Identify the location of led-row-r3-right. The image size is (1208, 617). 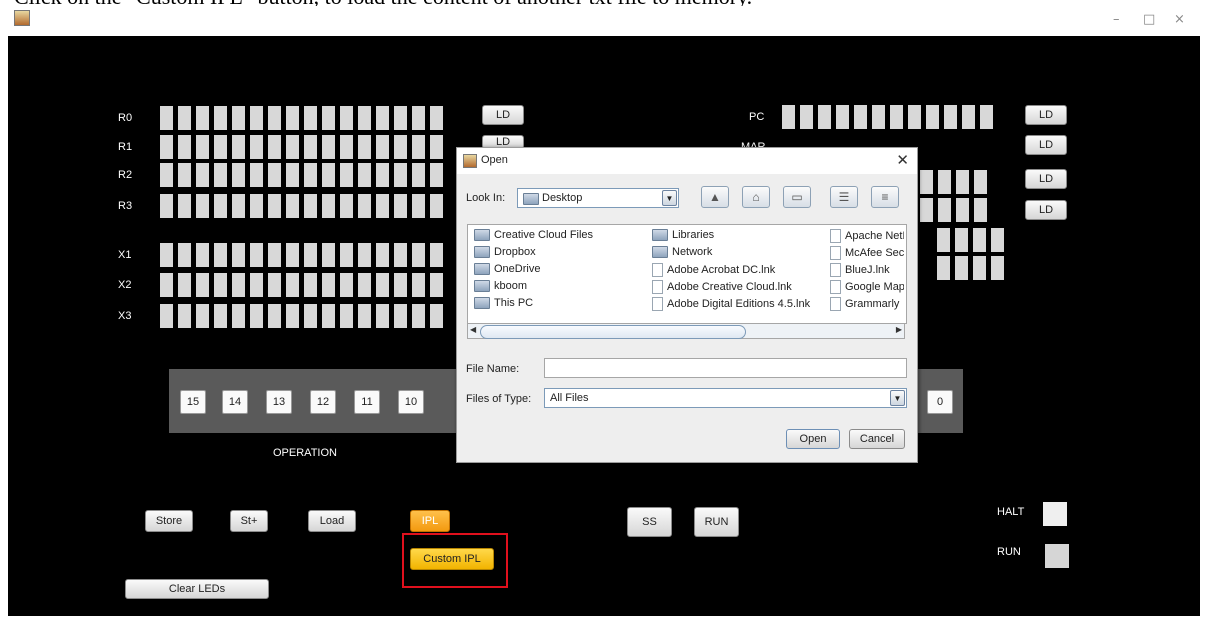
(953, 210).